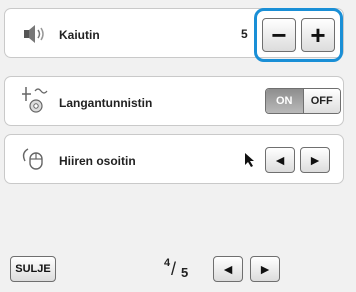 The height and width of the screenshot is (292, 356). Describe the element at coordinates (321, 101) in the screenshot. I see `toggle-off-option: OFF` at that location.